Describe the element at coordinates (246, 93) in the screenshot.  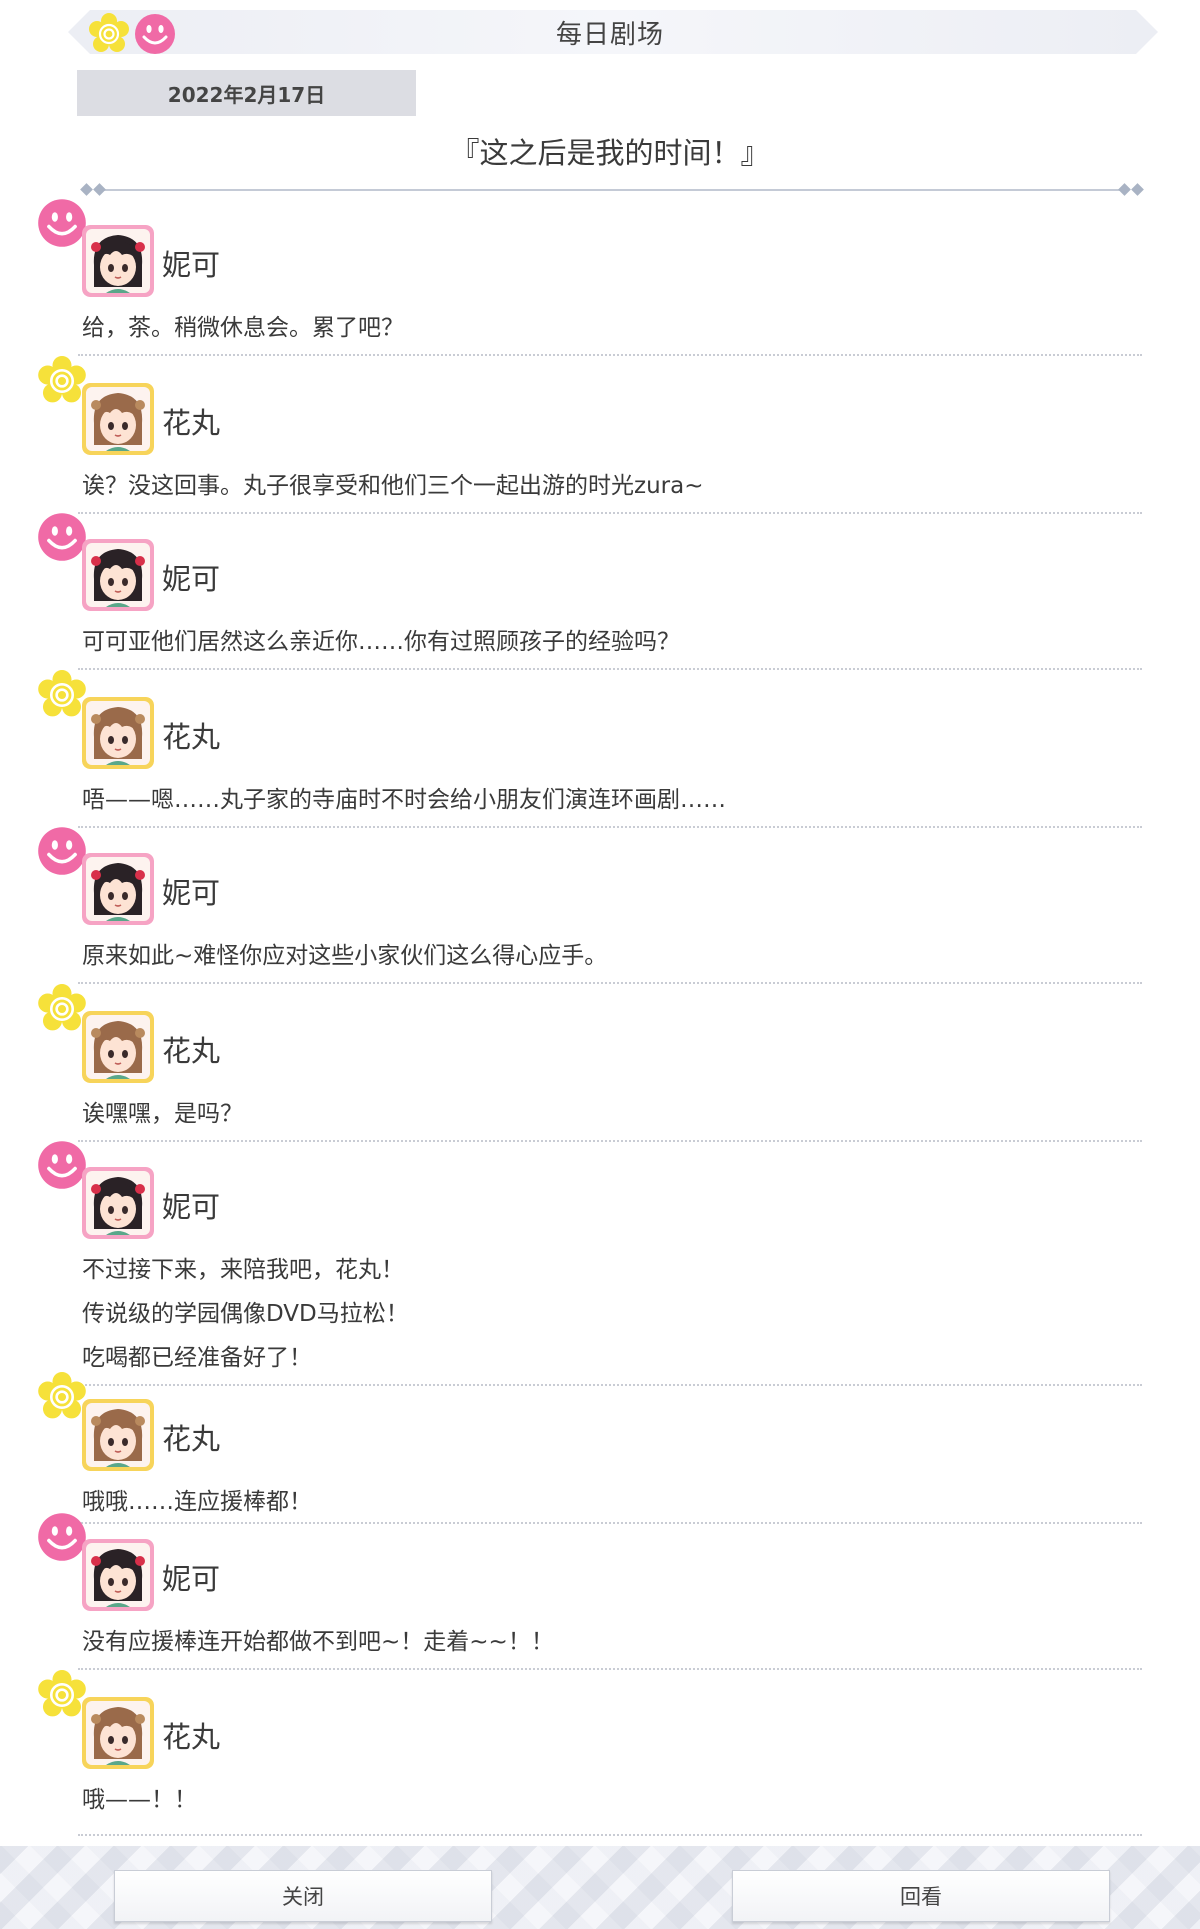
I see `date-label: 2022年2月17日` at that location.